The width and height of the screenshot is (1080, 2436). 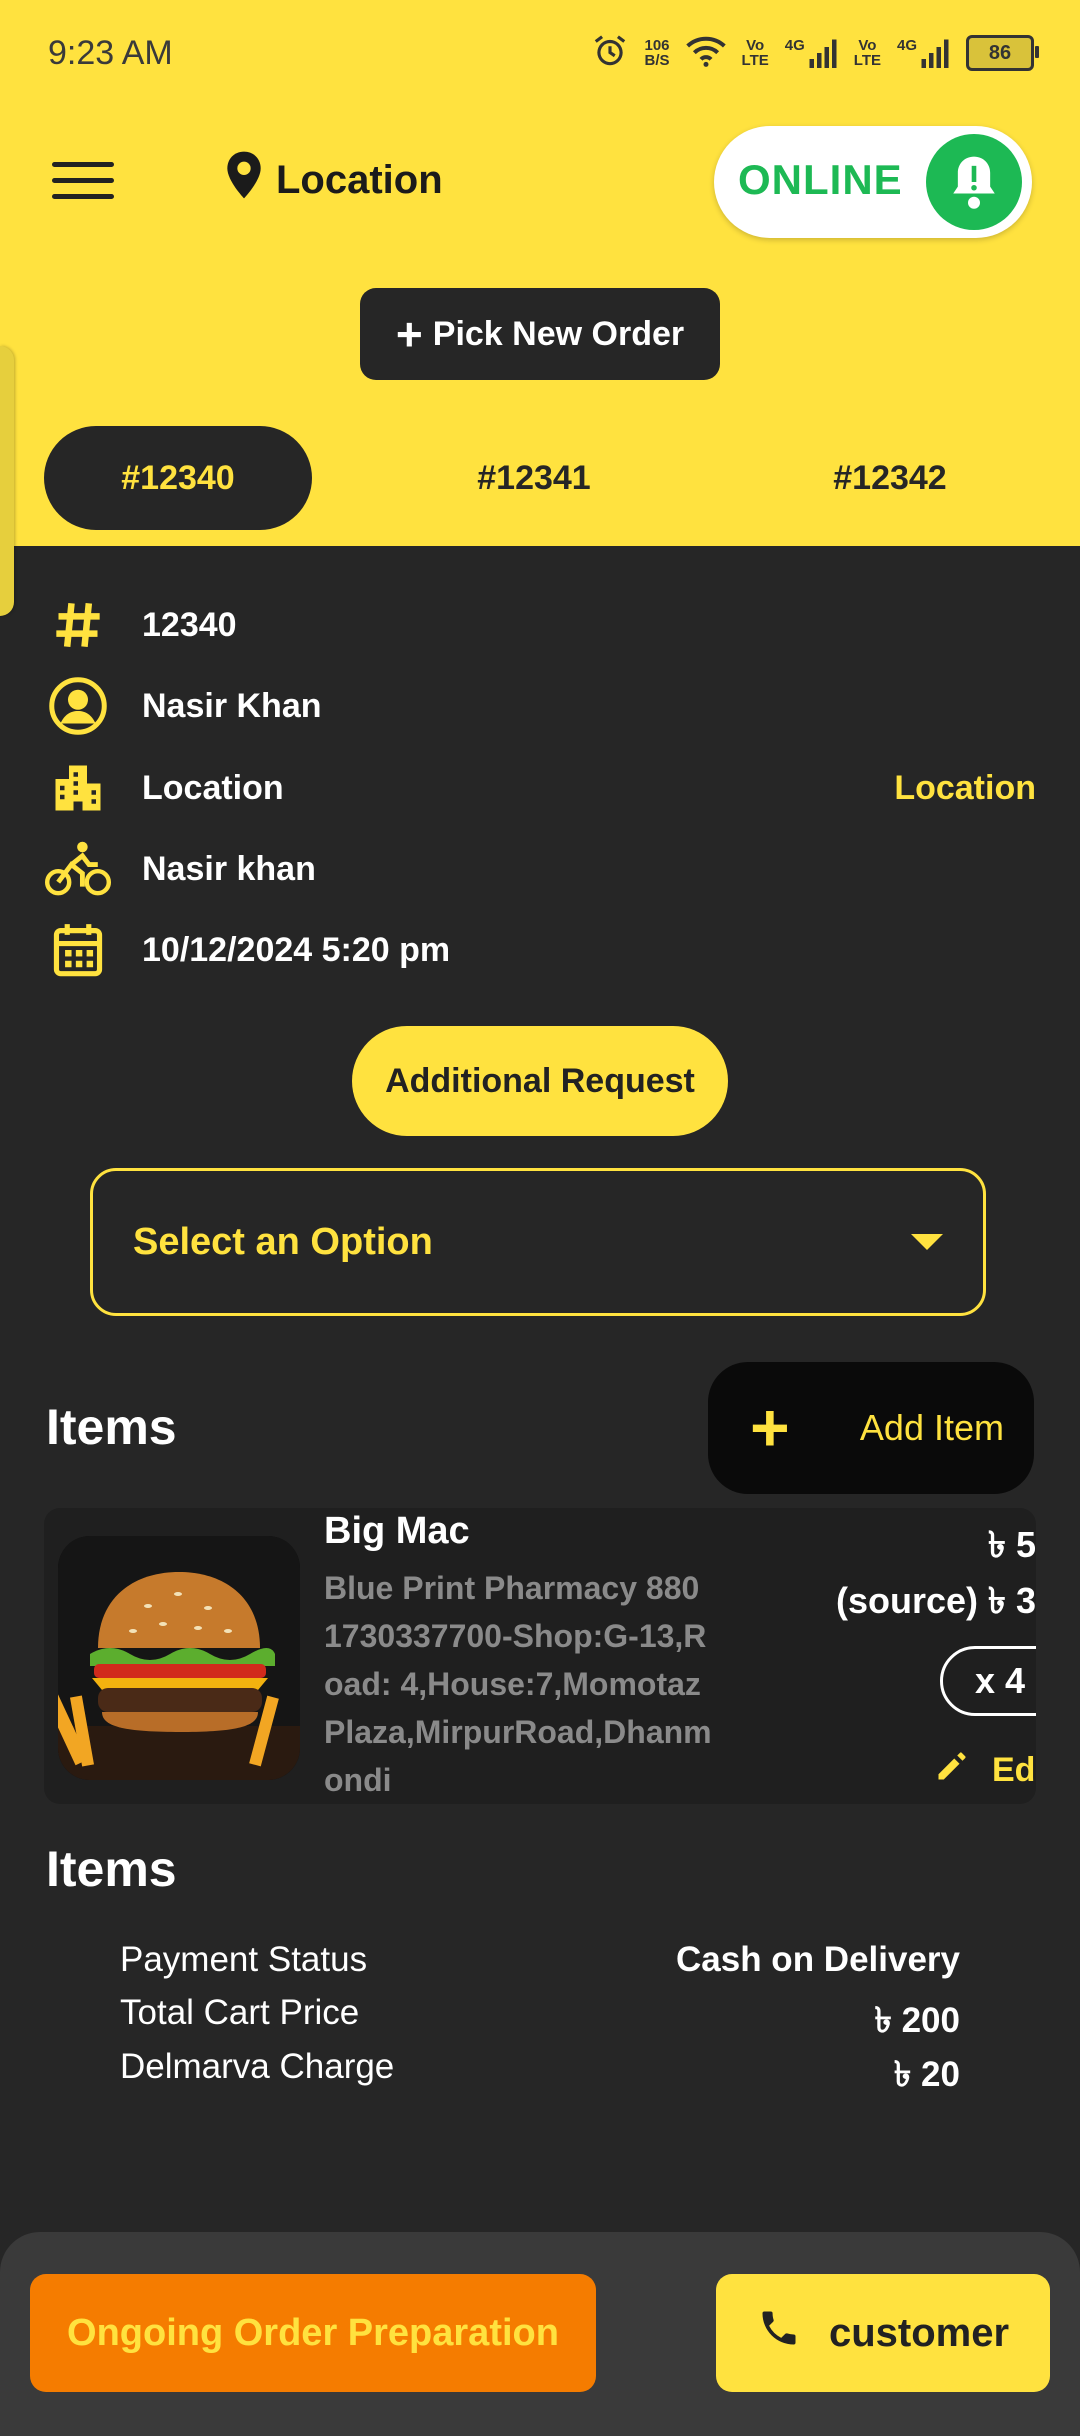 What do you see at coordinates (178, 478) in the screenshot?
I see `tab-order-12340: #12340` at bounding box center [178, 478].